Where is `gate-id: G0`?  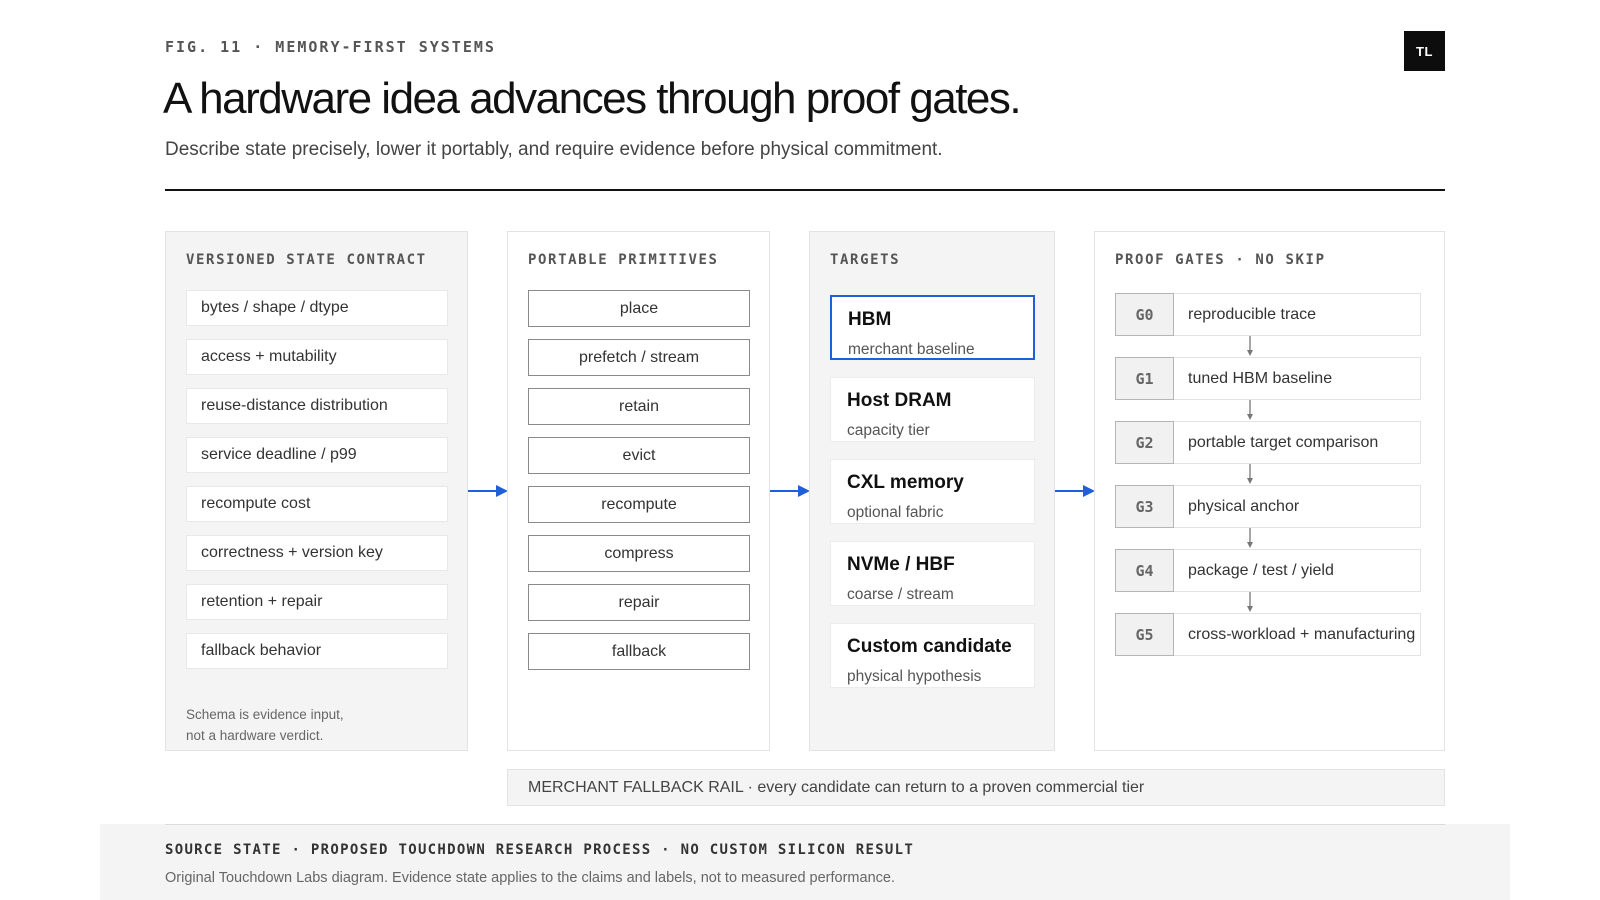 gate-id: G0 is located at coordinates (1144, 314).